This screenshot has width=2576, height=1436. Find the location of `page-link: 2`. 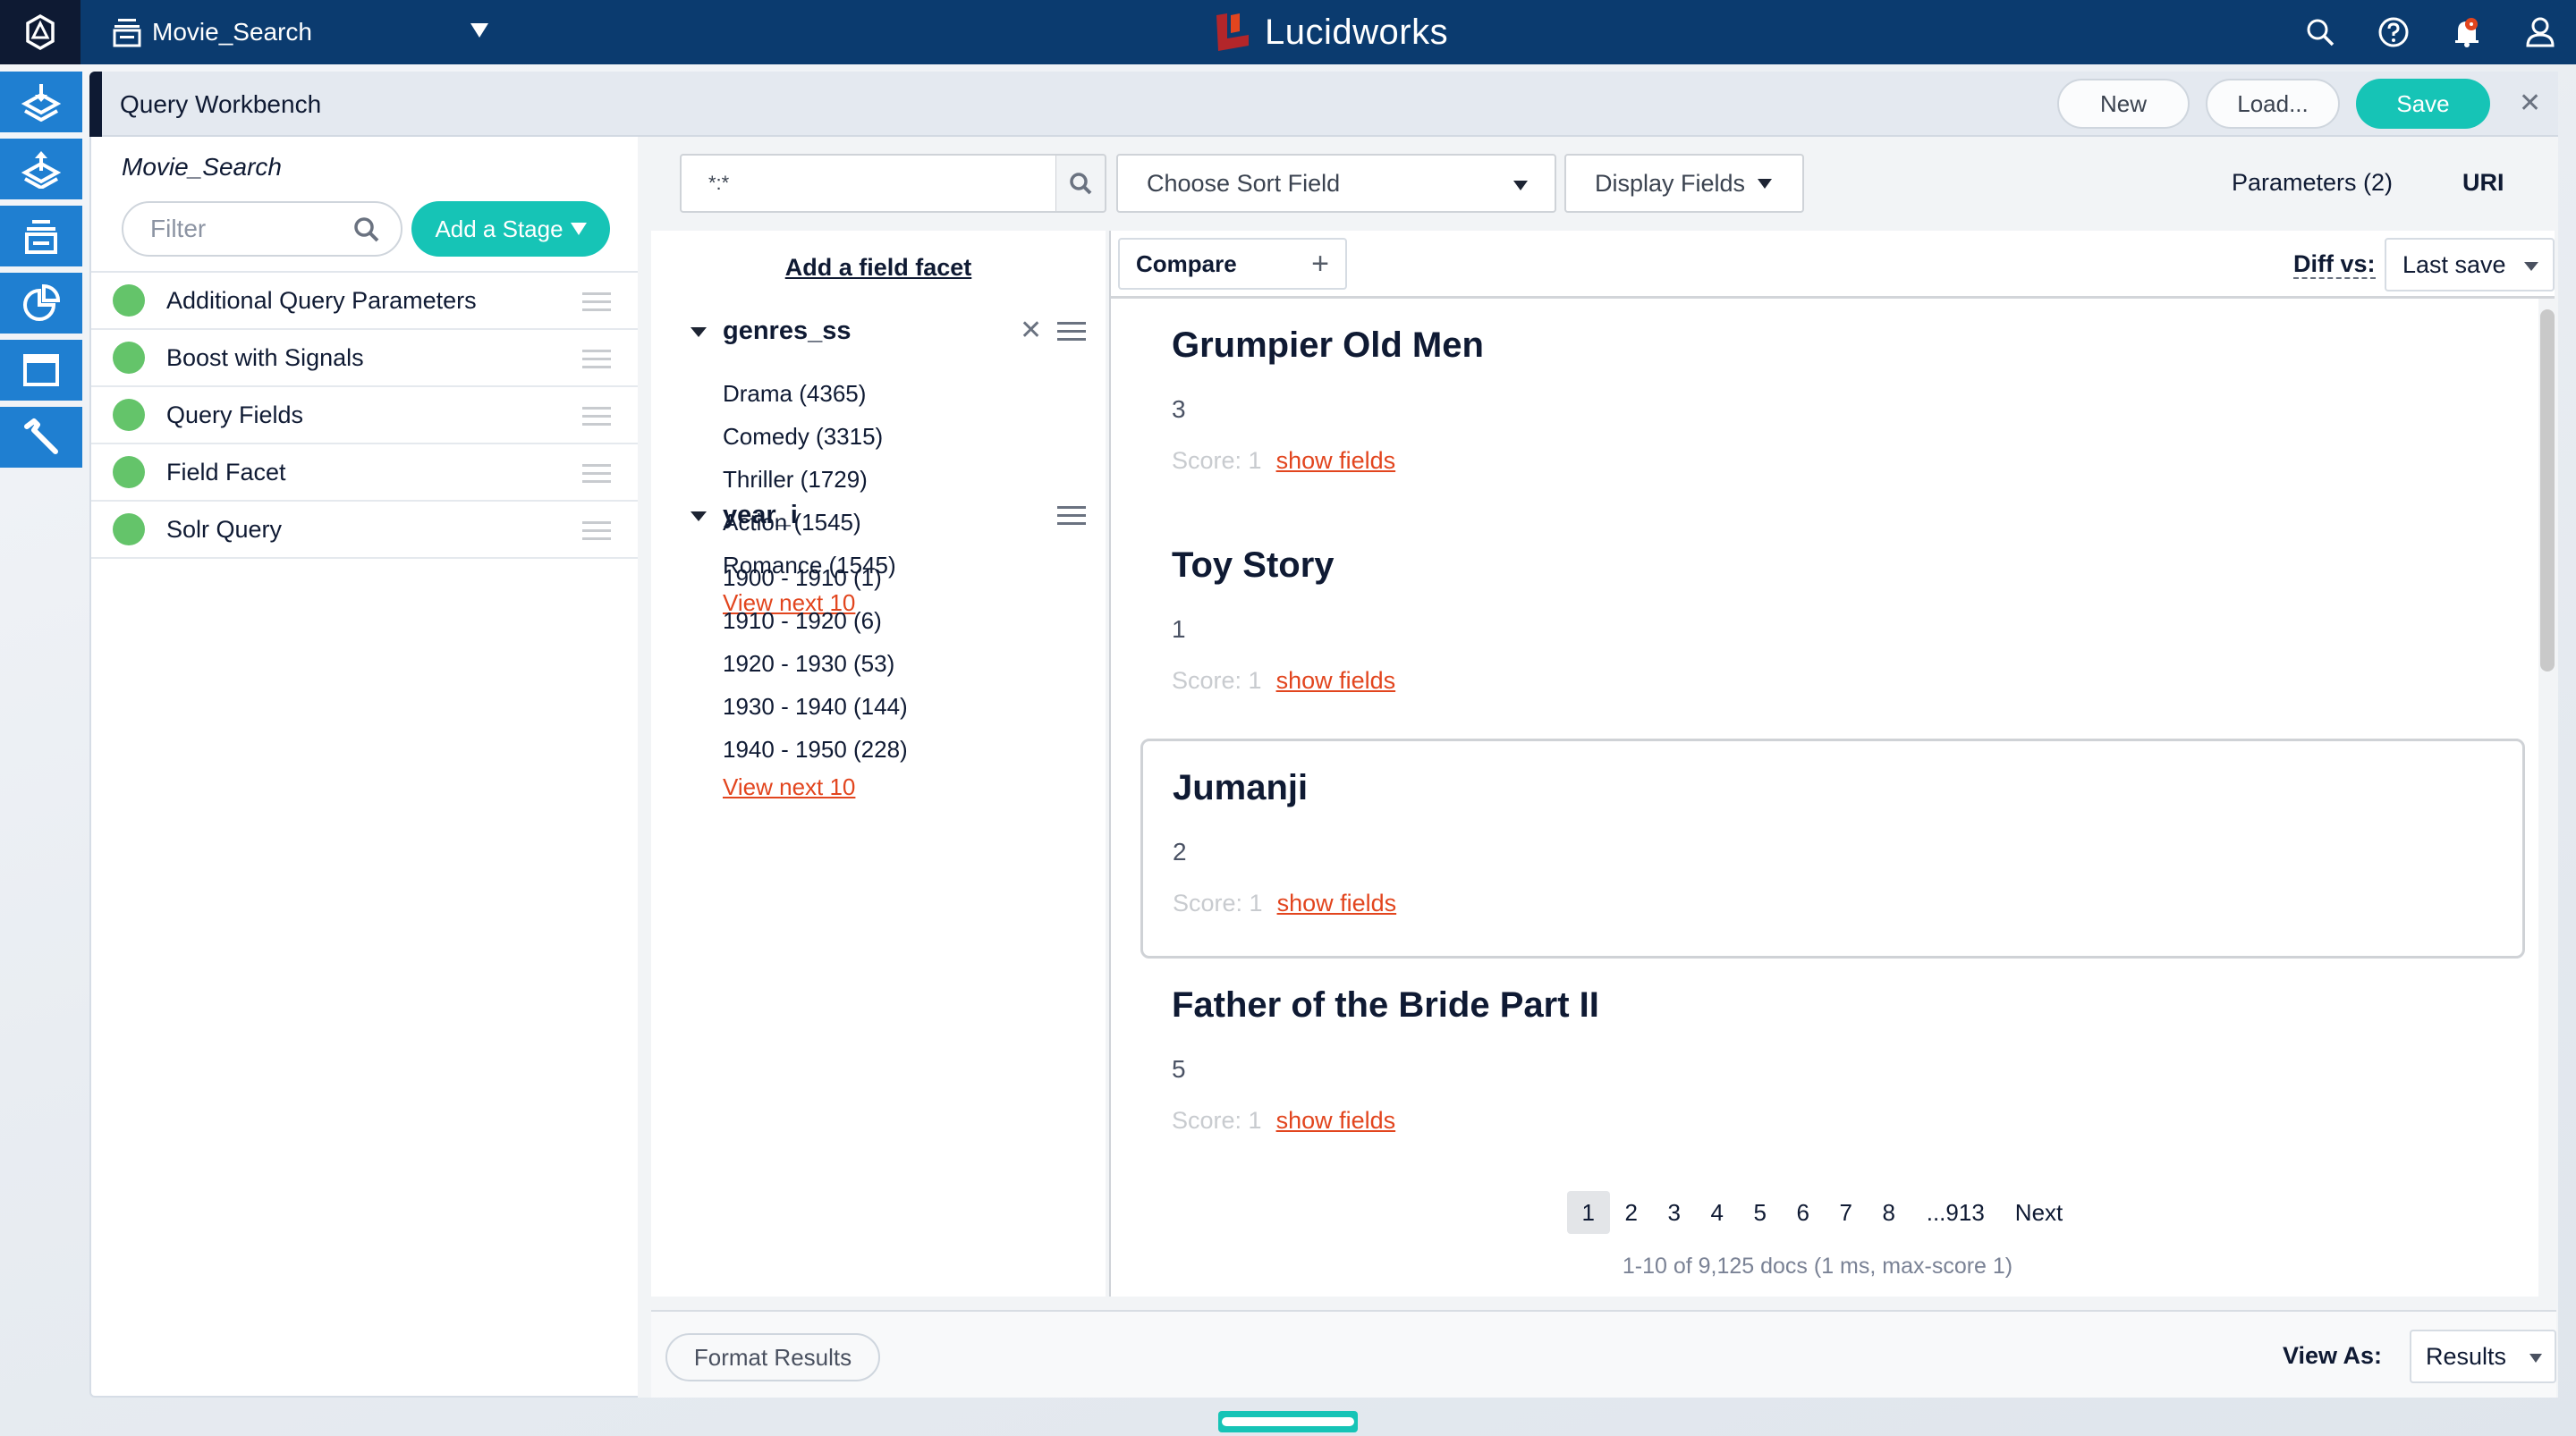

page-link: 2 is located at coordinates (1631, 1212).